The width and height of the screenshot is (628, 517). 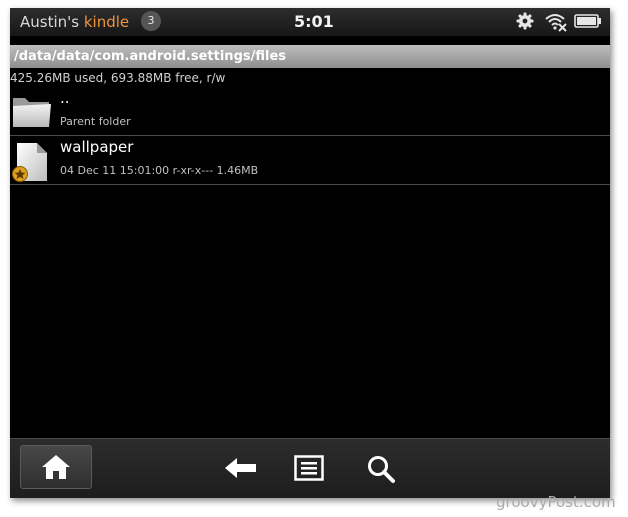 What do you see at coordinates (32, 112) in the screenshot?
I see `folder-icon` at bounding box center [32, 112].